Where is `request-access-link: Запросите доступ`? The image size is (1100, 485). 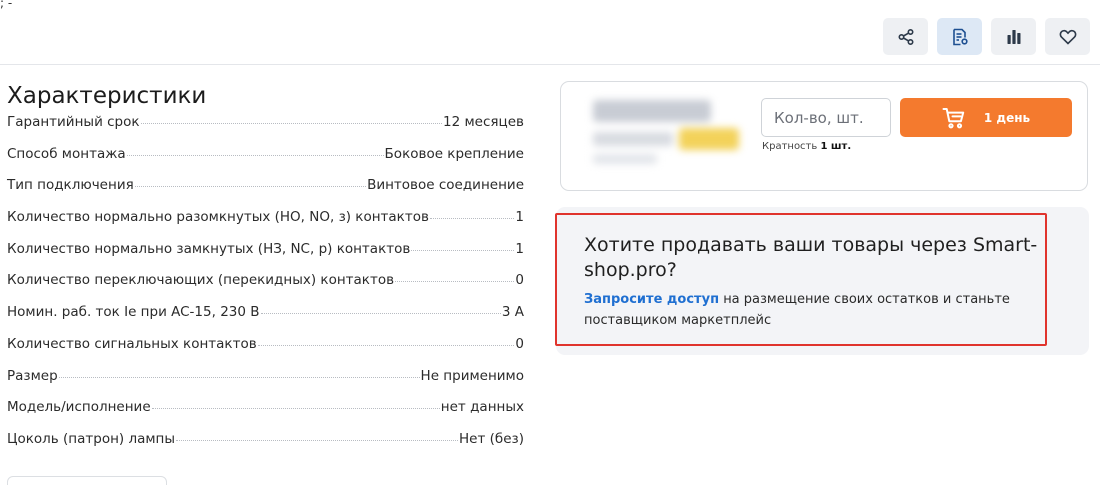 request-access-link: Запросите доступ is located at coordinates (651, 299).